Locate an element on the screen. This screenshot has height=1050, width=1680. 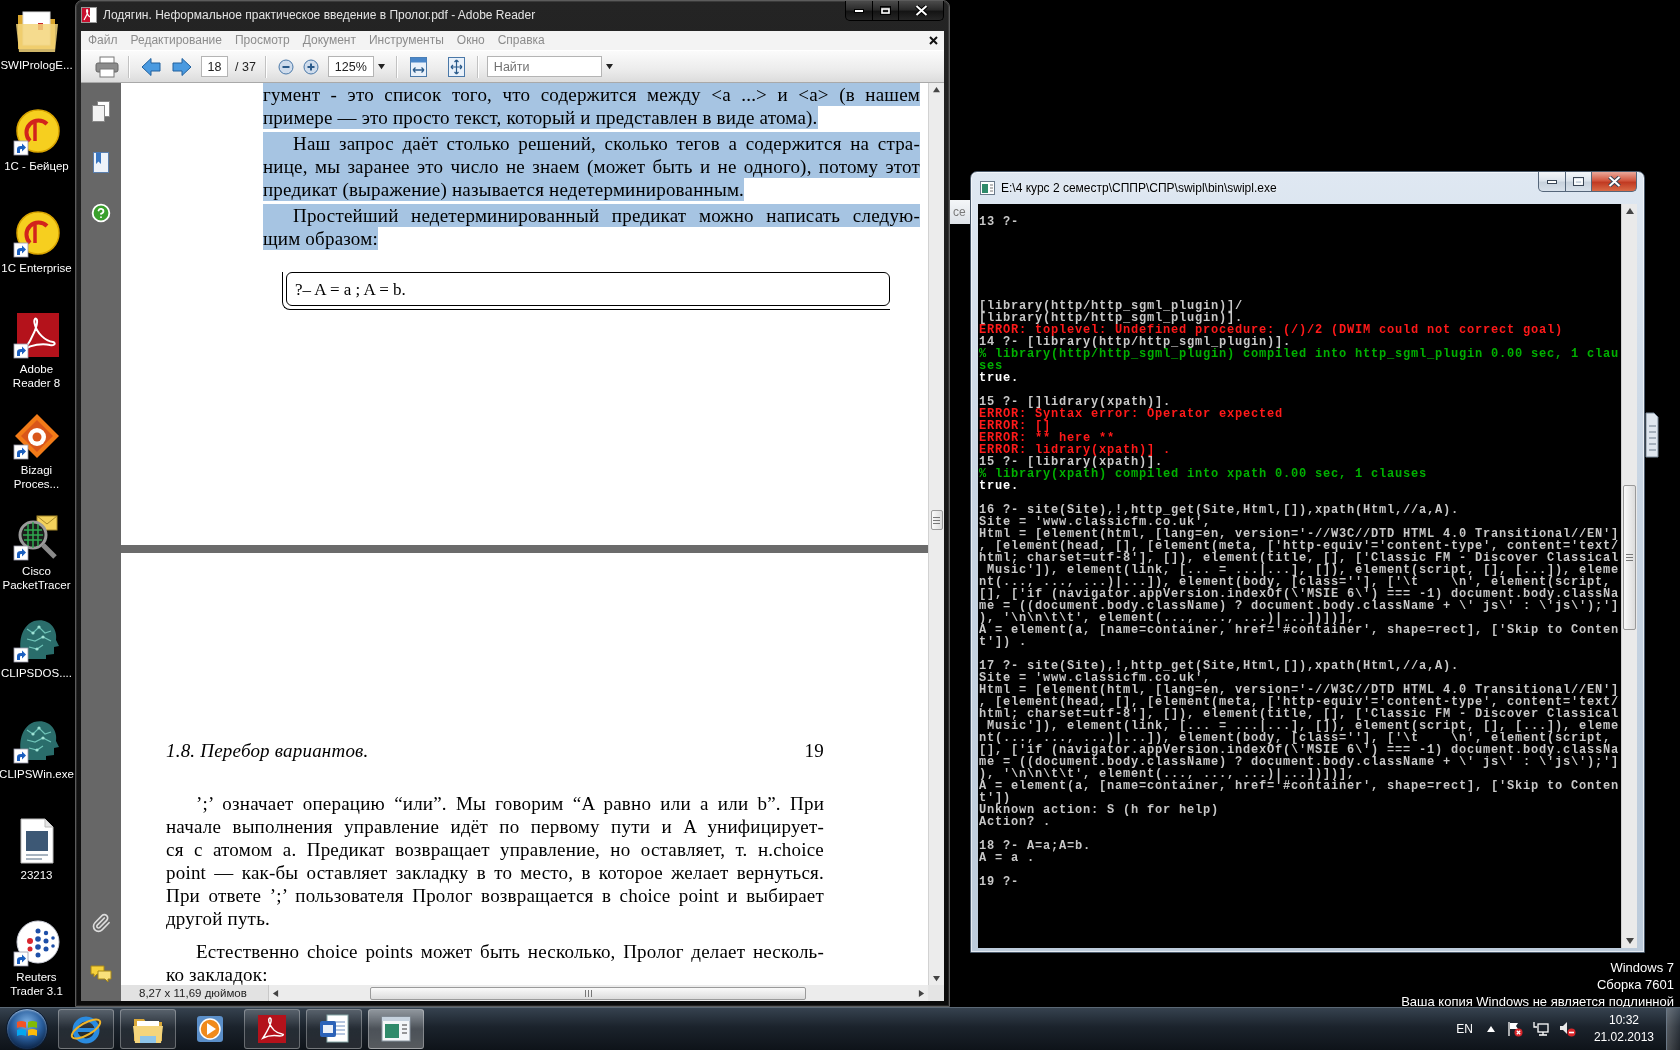
console-line: Site = 'www.classicfm.co.uk', is located at coordinates (1095, 522).